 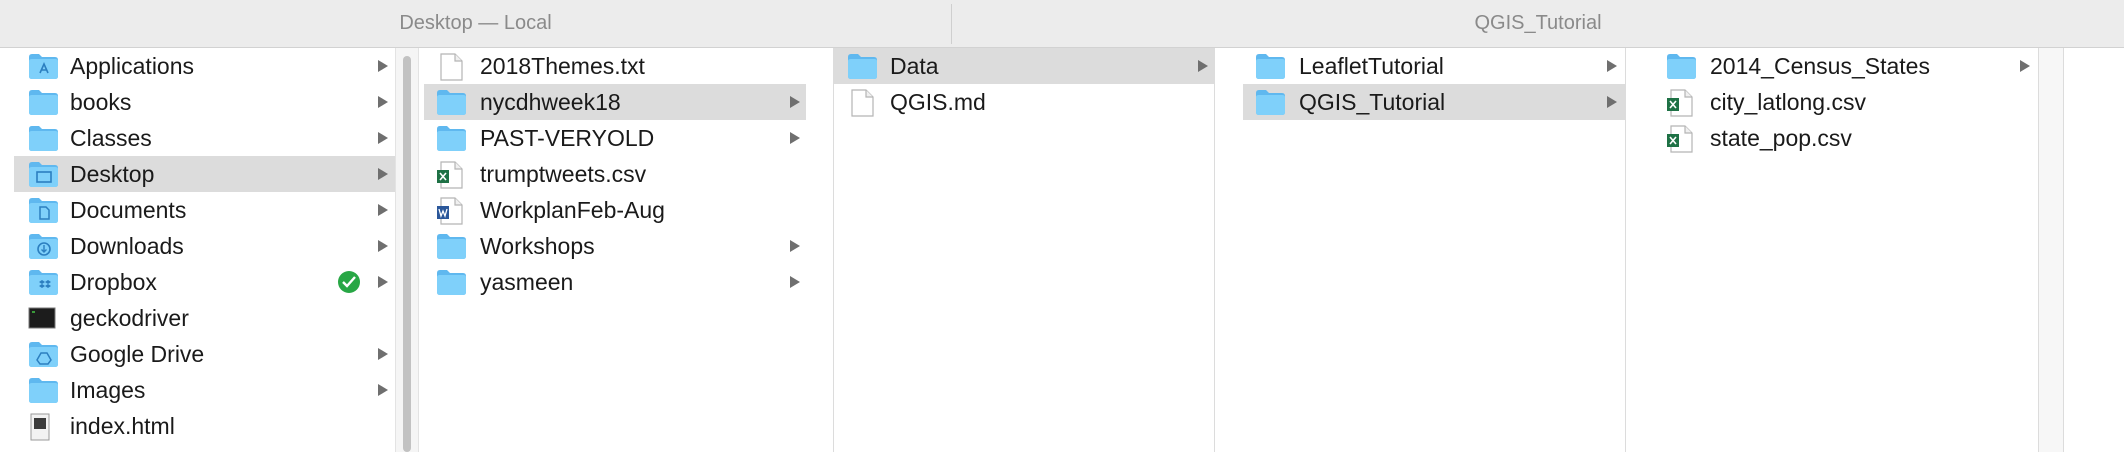 I want to click on list-item-label: QGIS_Tutorial, so click(x=1372, y=102).